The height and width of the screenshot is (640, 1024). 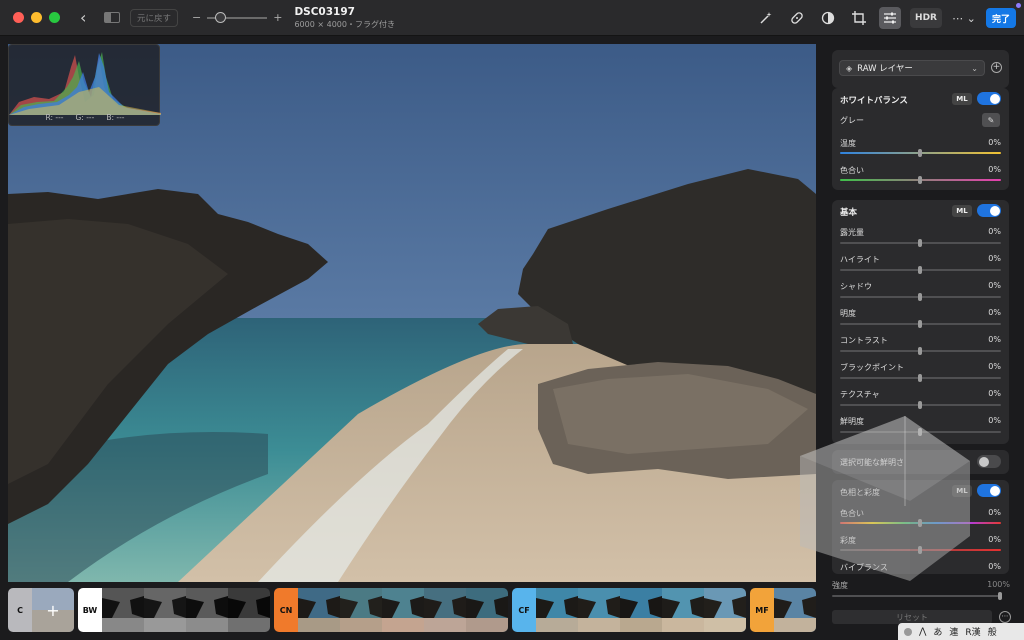 What do you see at coordinates (994, 420) in the screenshot?
I see `clarity-value: 0%` at bounding box center [994, 420].